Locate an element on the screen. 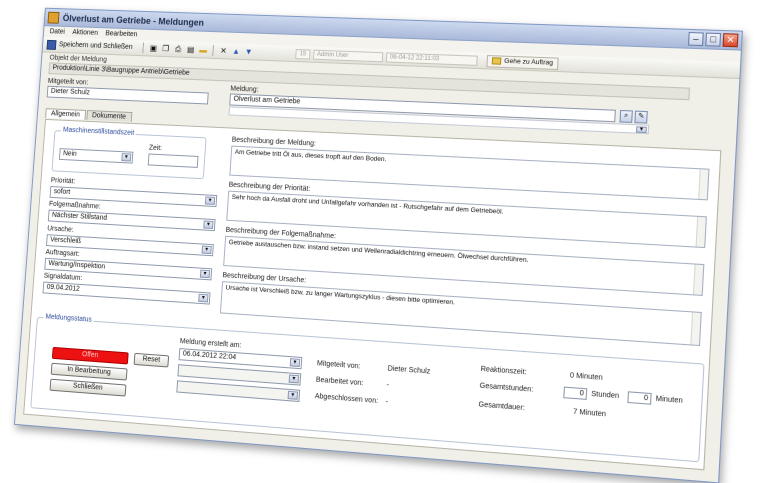  created-value: 06.04.2012 22:04 is located at coordinates (209, 356).